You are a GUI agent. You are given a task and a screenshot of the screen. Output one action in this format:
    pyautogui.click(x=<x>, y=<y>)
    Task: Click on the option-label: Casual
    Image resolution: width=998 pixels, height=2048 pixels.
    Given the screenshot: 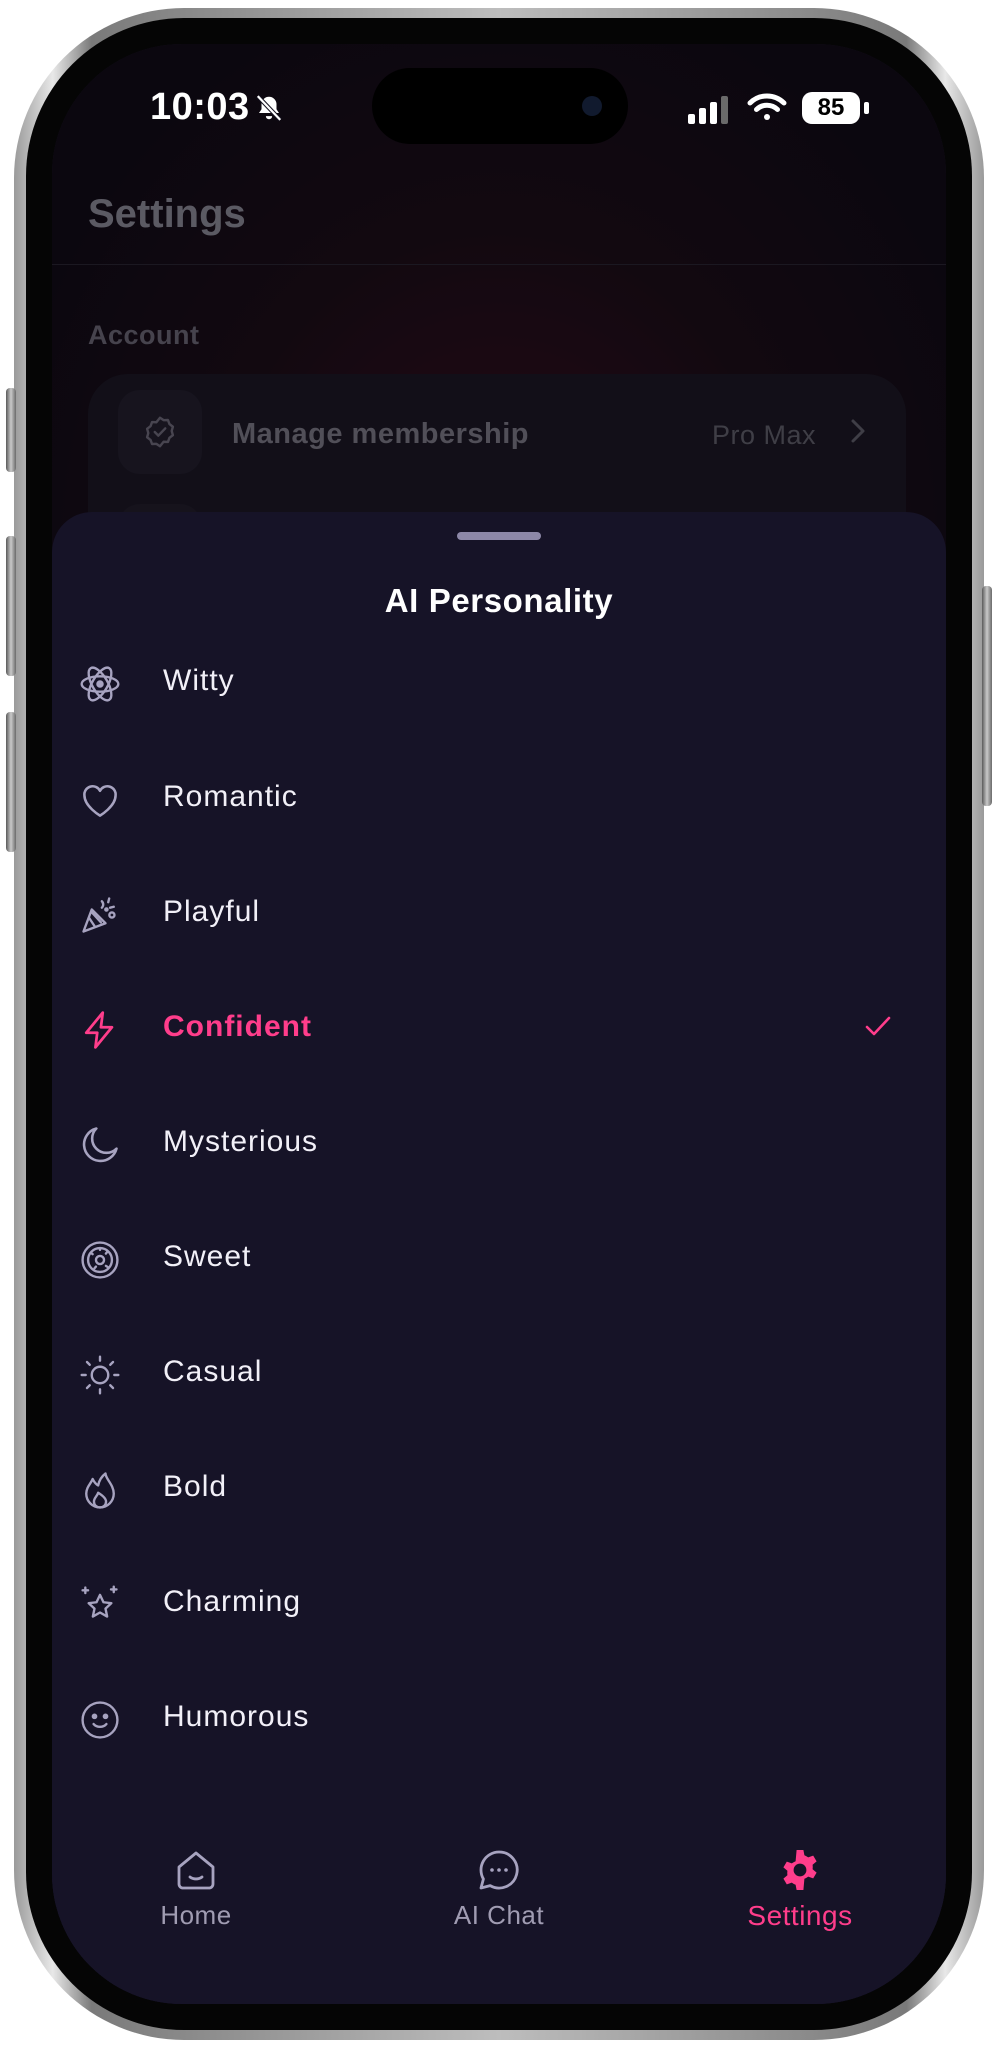 What is the action you would take?
    pyautogui.click(x=213, y=1371)
    